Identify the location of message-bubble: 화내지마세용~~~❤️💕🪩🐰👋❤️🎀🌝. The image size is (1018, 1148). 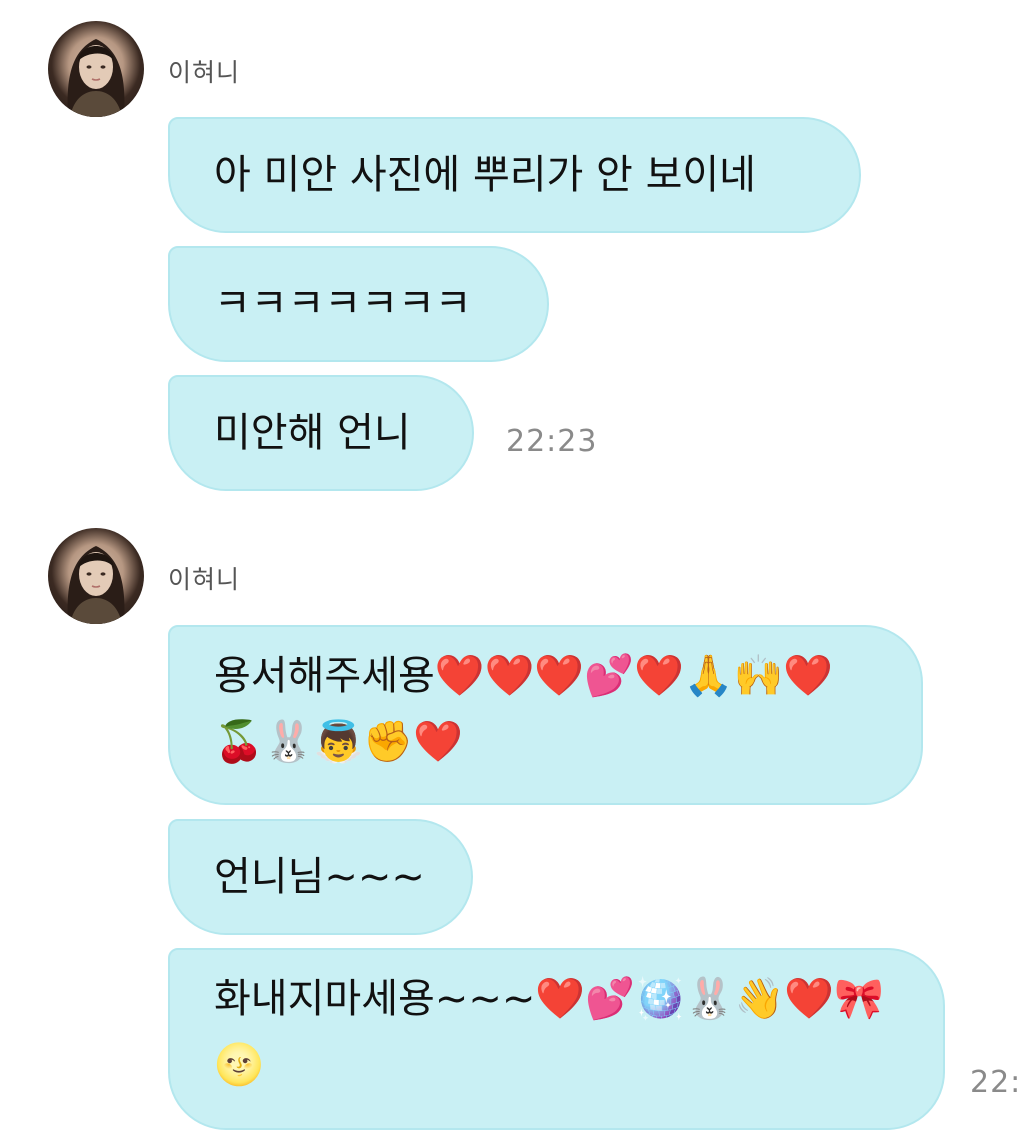
(556, 1039).